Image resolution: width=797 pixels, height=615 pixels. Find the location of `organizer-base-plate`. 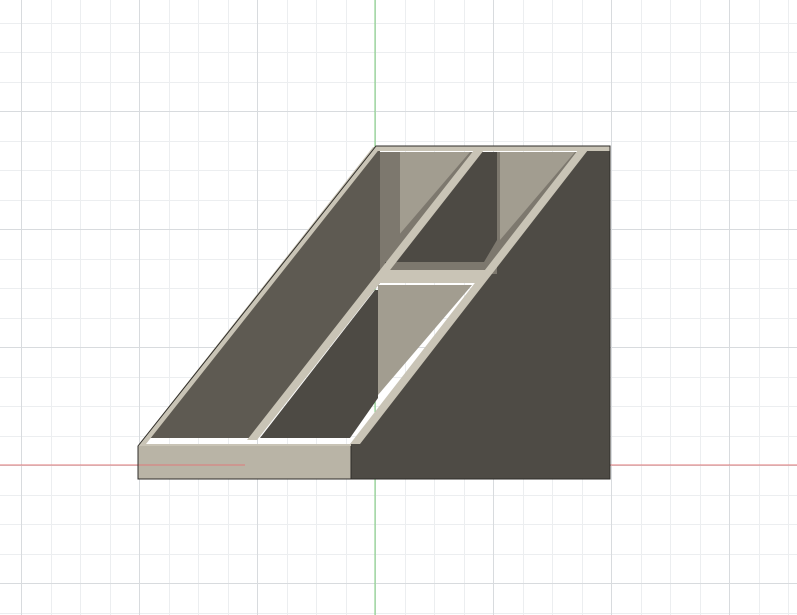

organizer-base-plate is located at coordinates (244, 462).